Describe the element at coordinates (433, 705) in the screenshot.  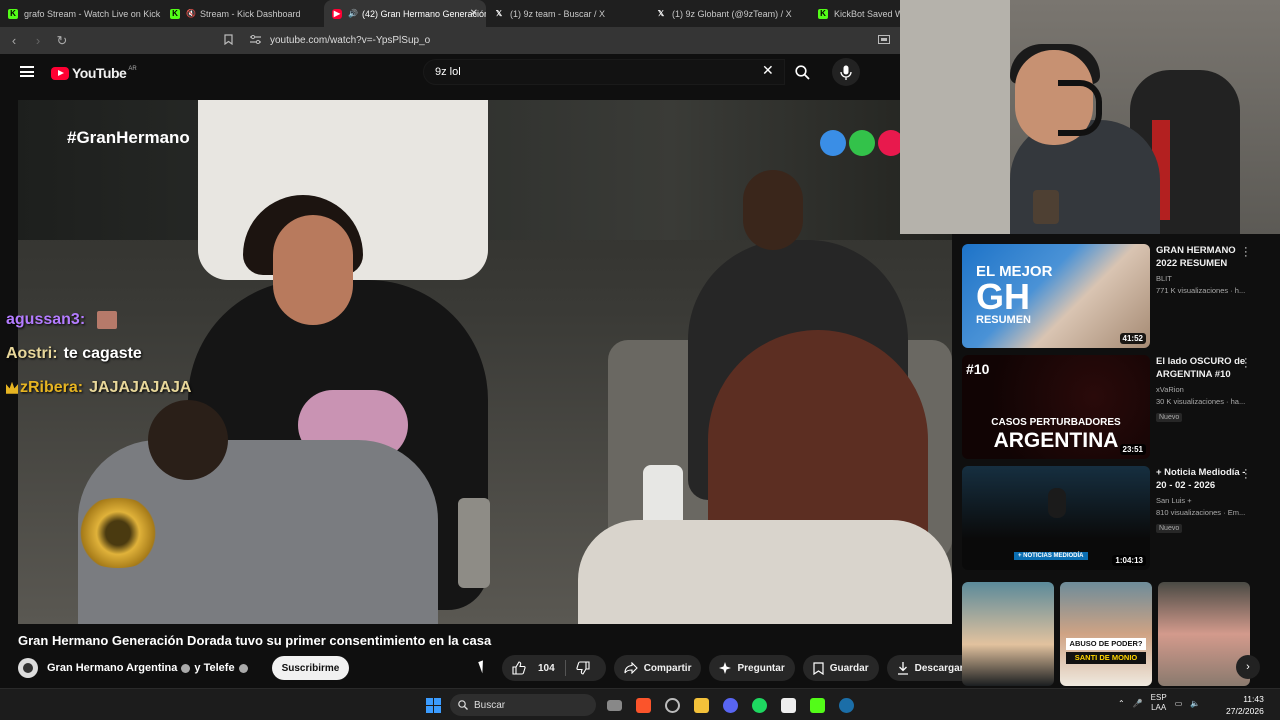
I see `windows-start-icon` at that location.